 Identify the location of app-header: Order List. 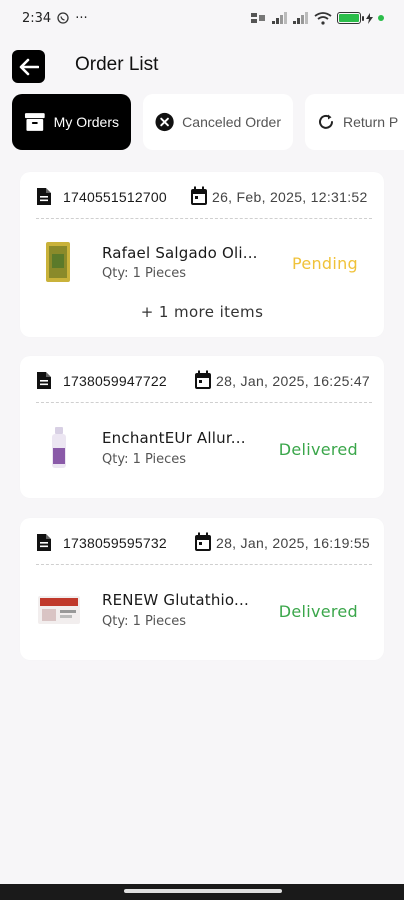
(202, 66).